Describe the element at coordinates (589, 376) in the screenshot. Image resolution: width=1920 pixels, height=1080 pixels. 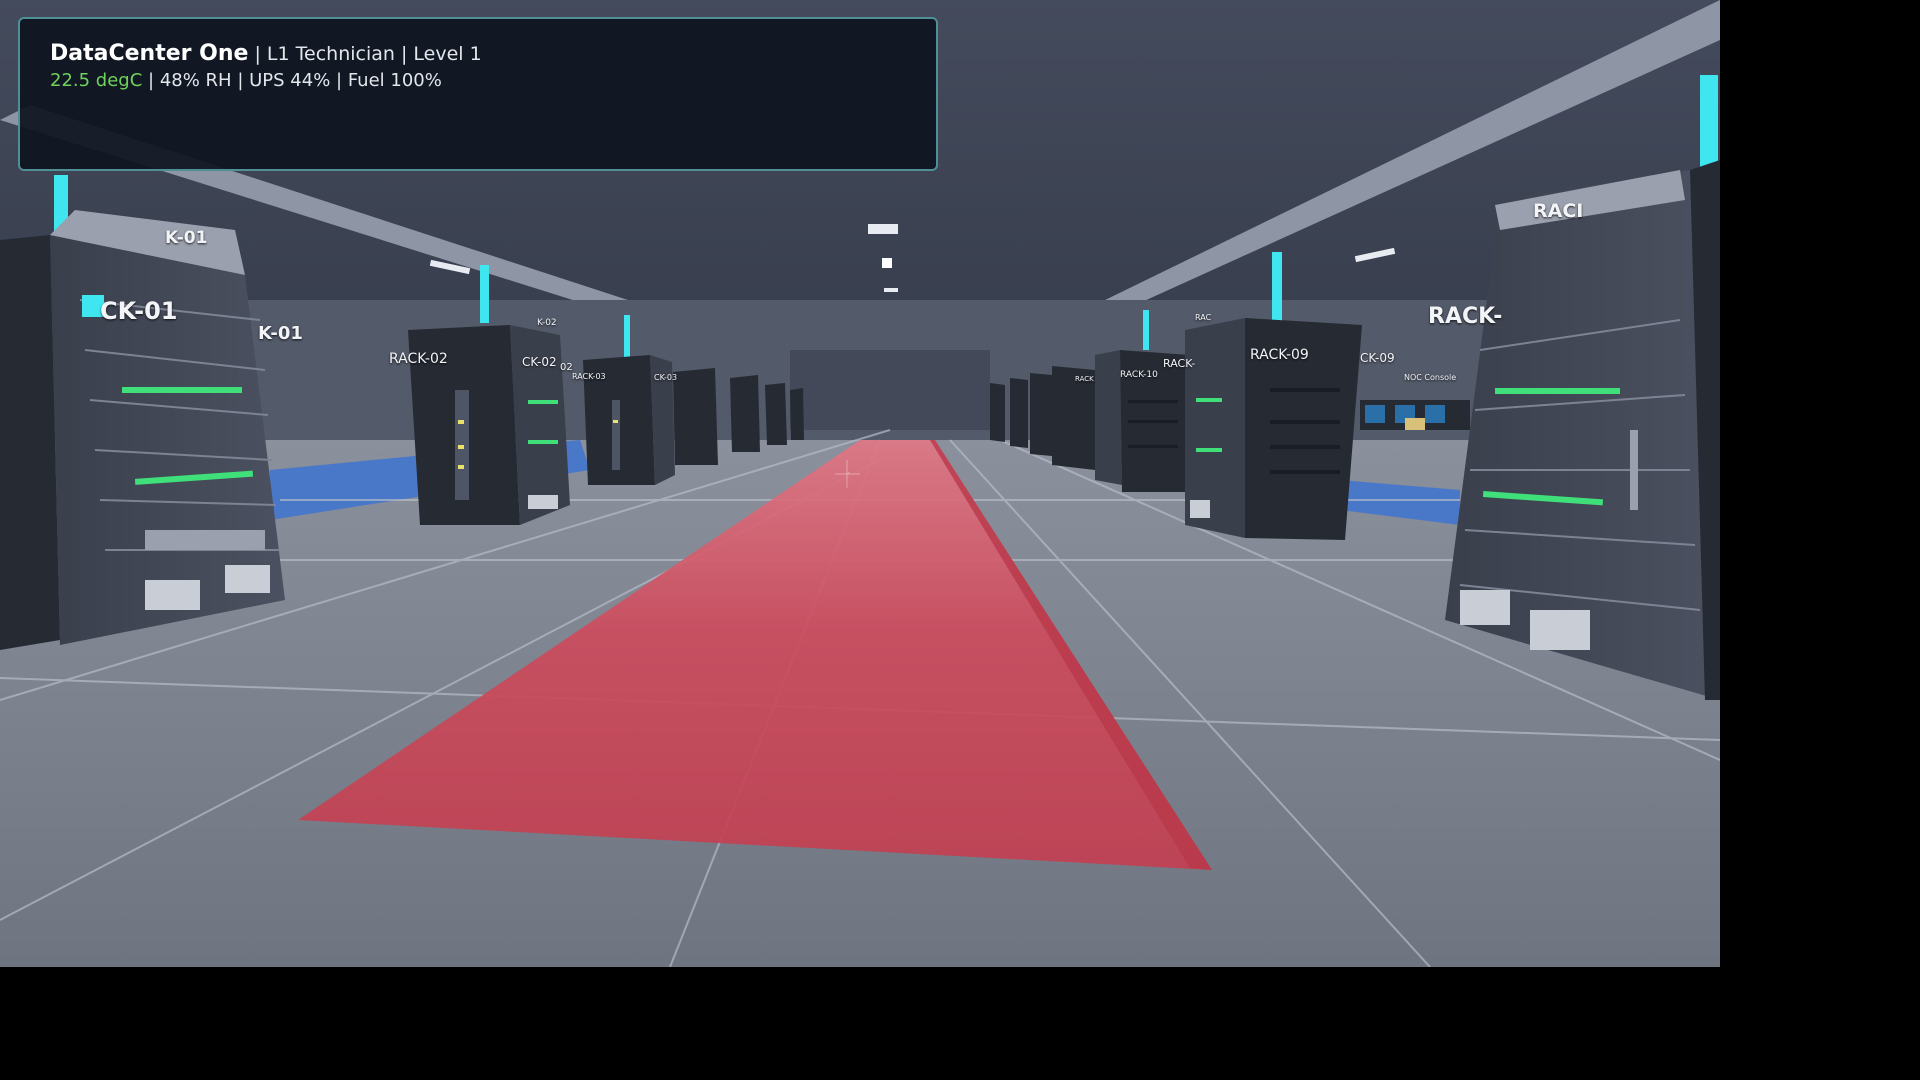
I see `rack-label: RACK-03` at that location.